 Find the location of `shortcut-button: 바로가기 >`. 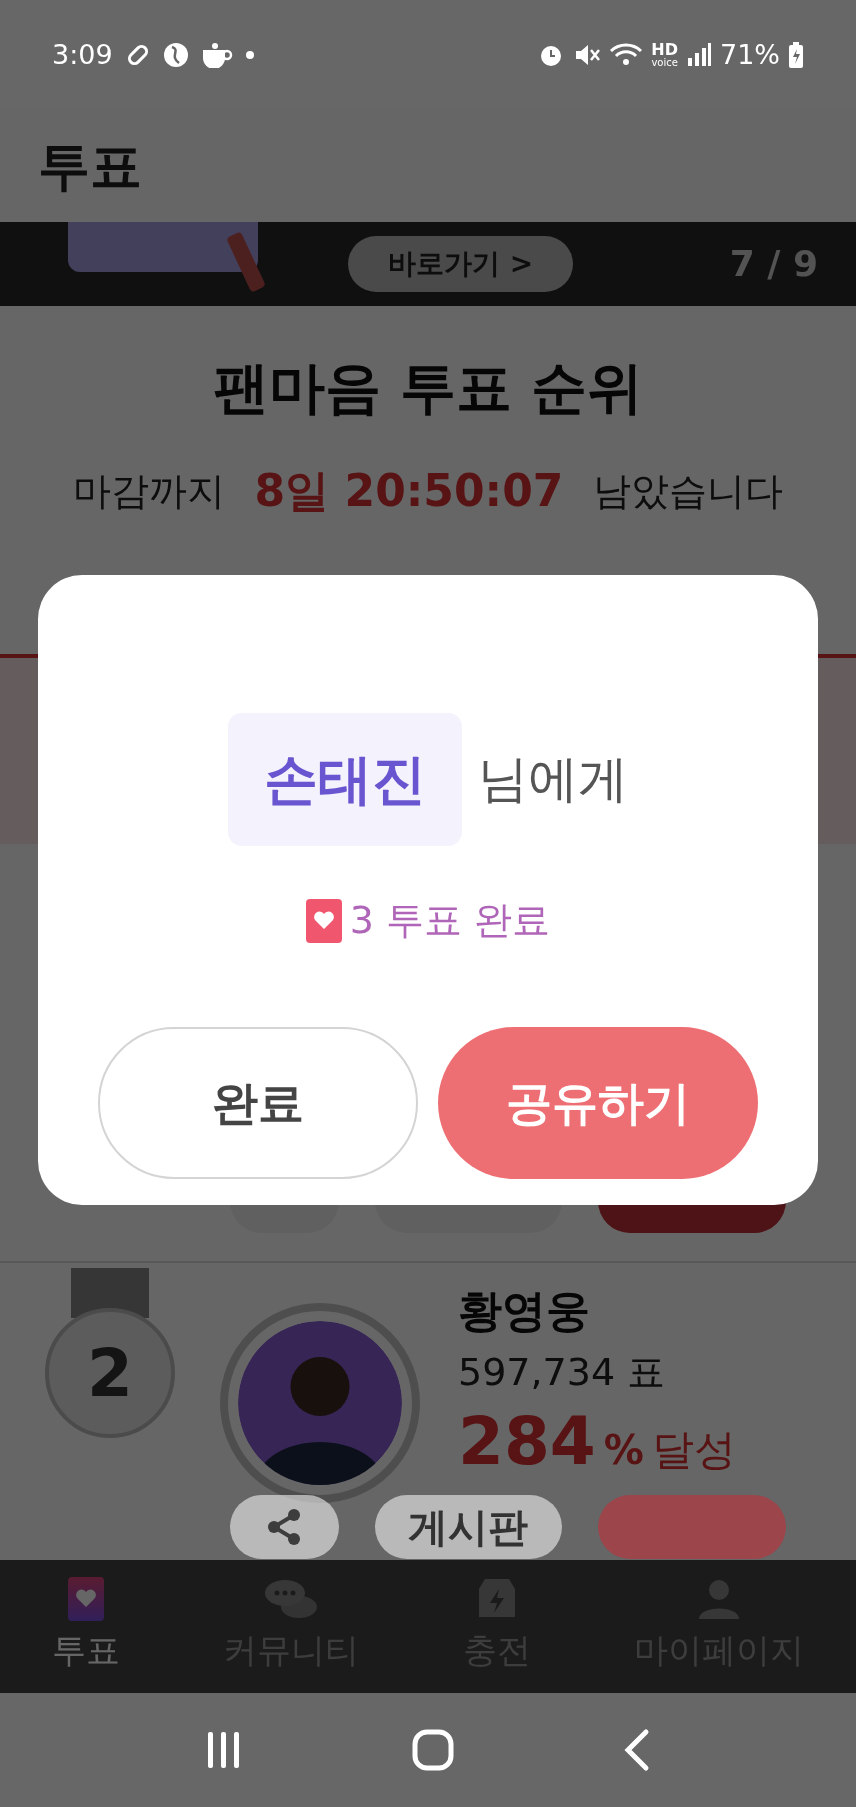

shortcut-button: 바로가기 > is located at coordinates (461, 264).